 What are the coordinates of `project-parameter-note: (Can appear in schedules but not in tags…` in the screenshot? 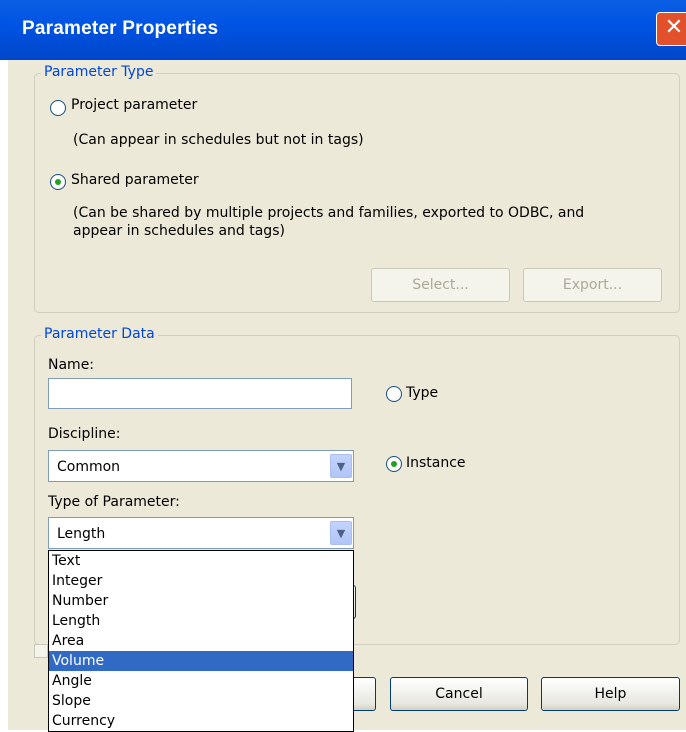 It's located at (218, 140).